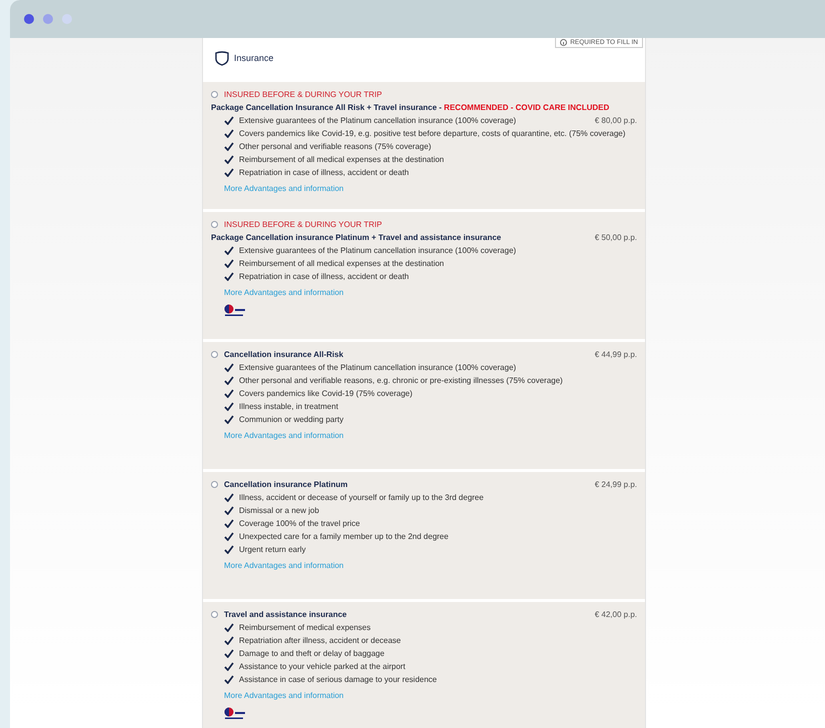 This screenshot has height=728, width=825. Describe the element at coordinates (291, 420) in the screenshot. I see `feature-text: Communion or wedding party` at that location.